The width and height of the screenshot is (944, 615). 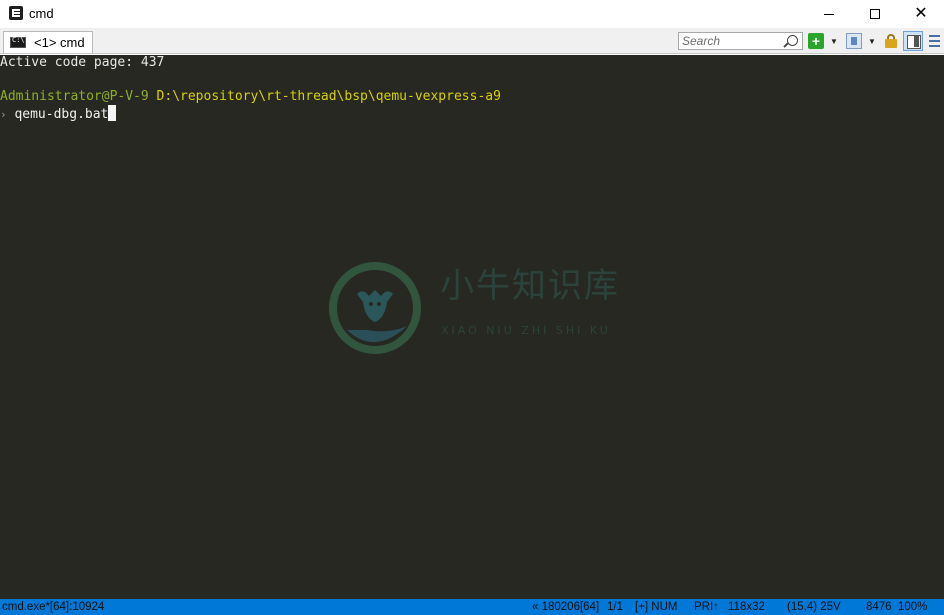 I want to click on watermark-subtitle: XIAO NIU ZHI SHI KU, so click(x=526, y=330).